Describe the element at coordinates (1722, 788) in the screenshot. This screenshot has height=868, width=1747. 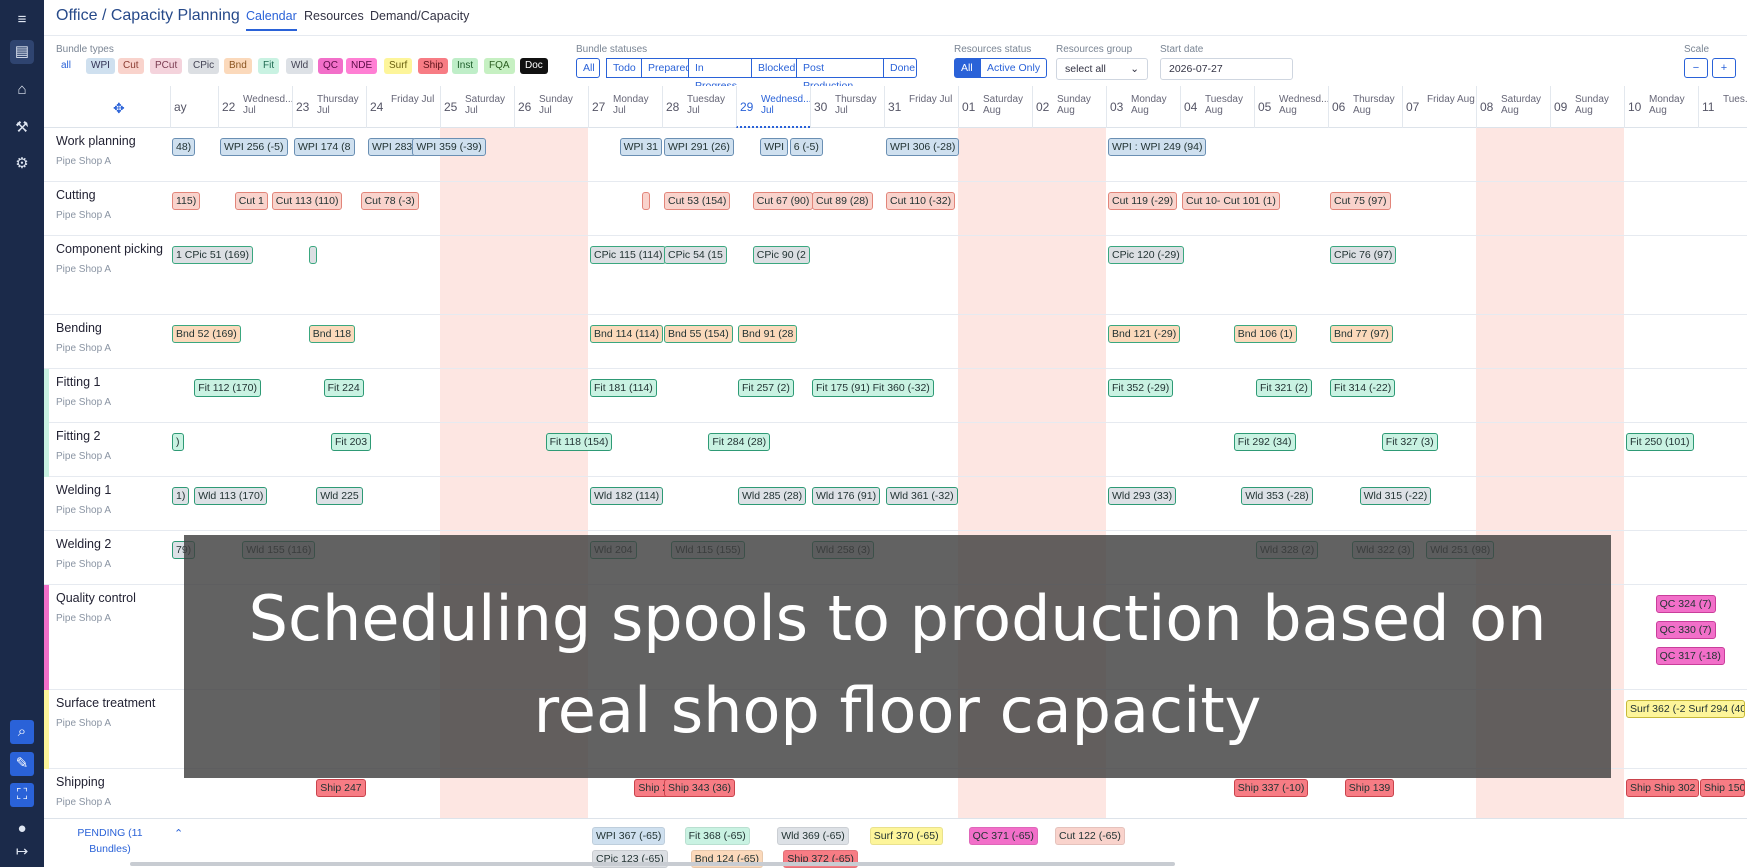
I see `bundle-bar: Ship 150` at that location.